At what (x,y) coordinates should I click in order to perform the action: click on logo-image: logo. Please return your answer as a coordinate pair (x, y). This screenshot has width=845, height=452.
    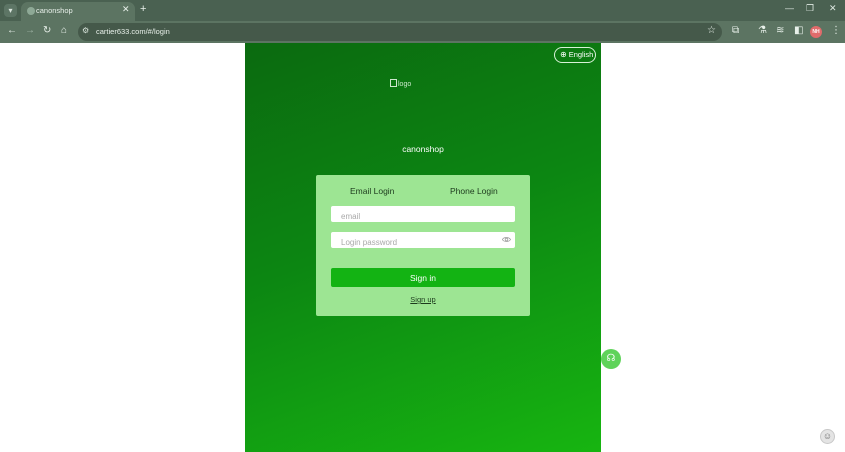
    Looking at the image, I should click on (400, 83).